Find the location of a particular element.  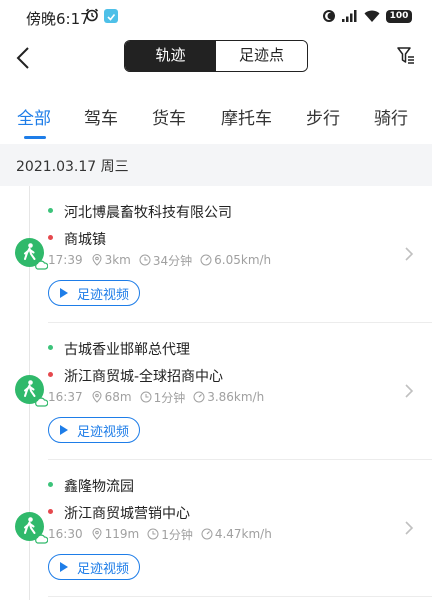

status-right-icons: 100 is located at coordinates (367, 16).